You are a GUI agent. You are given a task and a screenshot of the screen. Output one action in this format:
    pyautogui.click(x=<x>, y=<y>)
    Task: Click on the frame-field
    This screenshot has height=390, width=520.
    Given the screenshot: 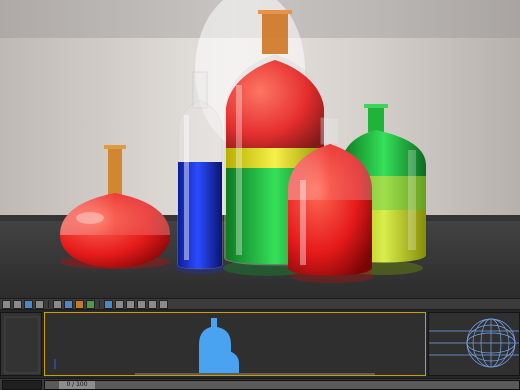 What is the action you would take?
    pyautogui.click(x=22, y=385)
    